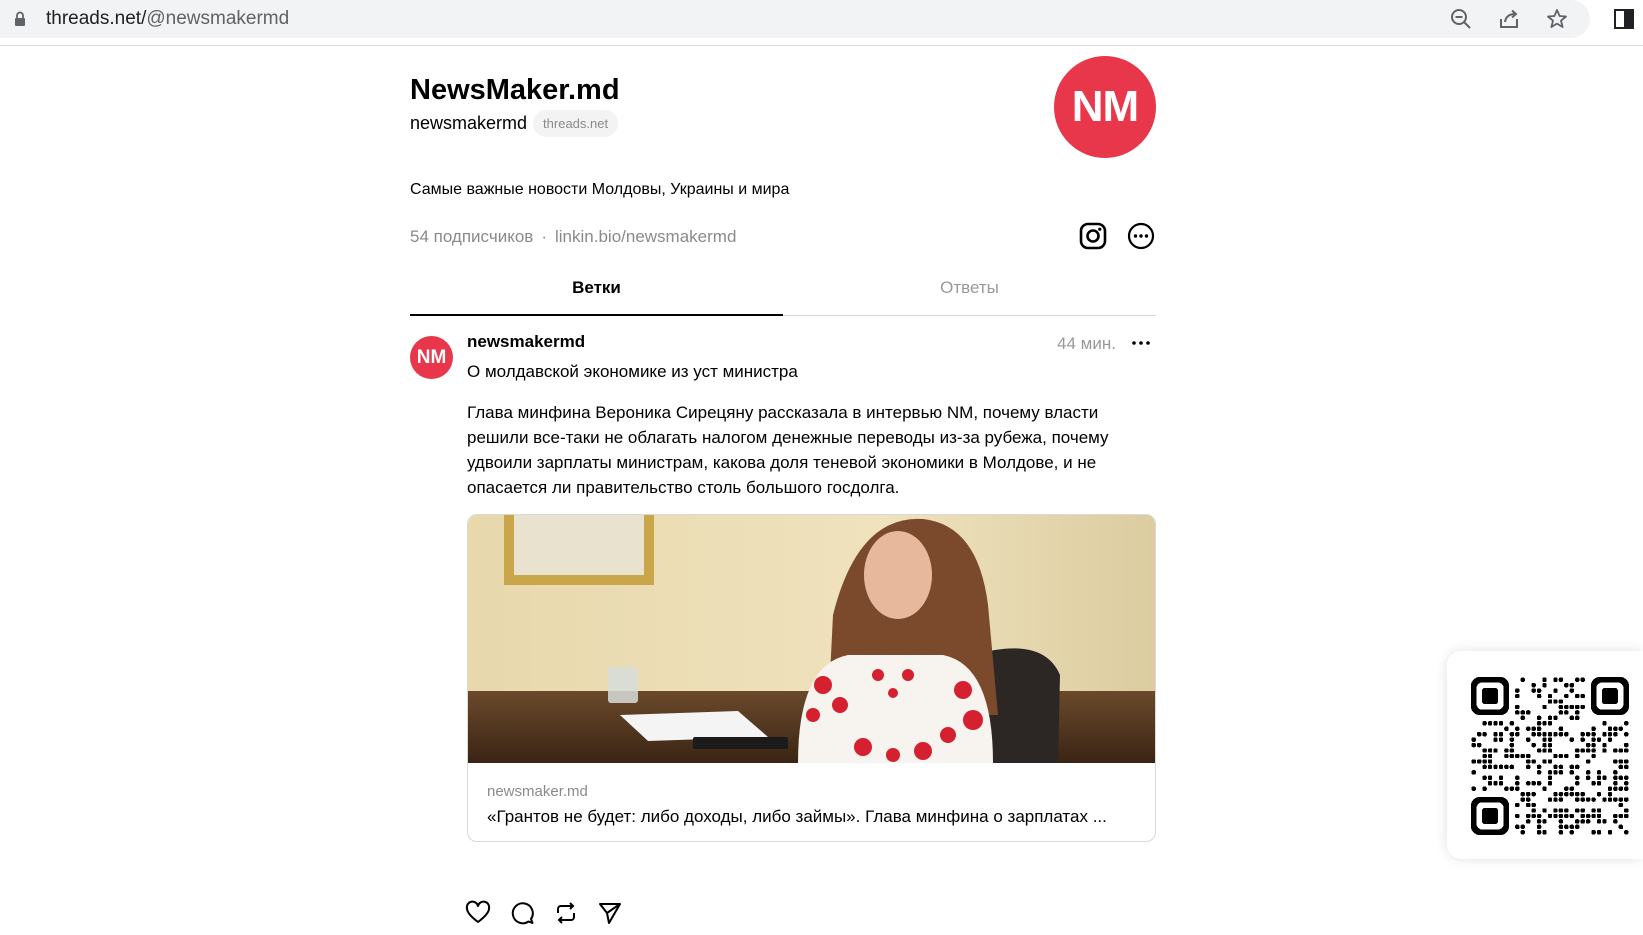  Describe the element at coordinates (515, 90) in the screenshot. I see `profile-name: NewsMaker.md` at that location.